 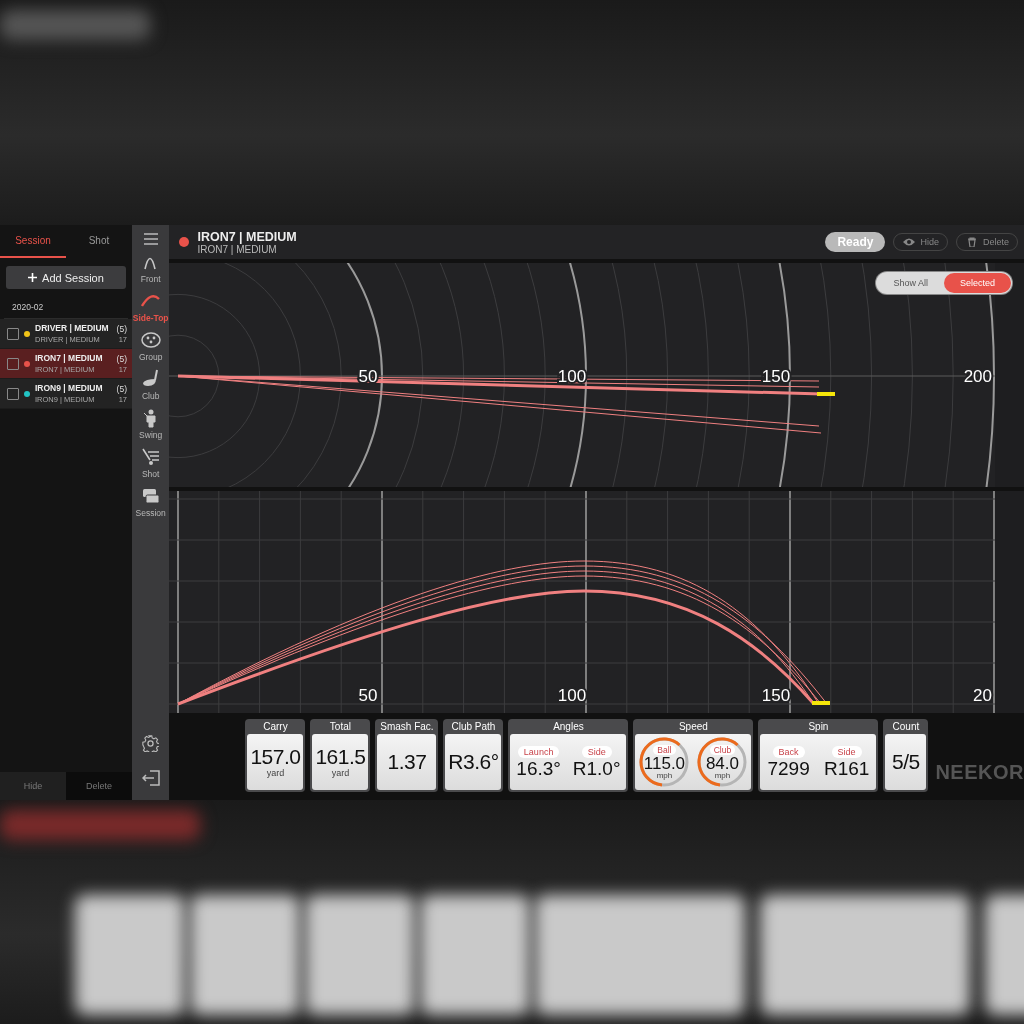 What do you see at coordinates (72, 328) in the screenshot?
I see `session-name: DRIVER | MEDIUM` at bounding box center [72, 328].